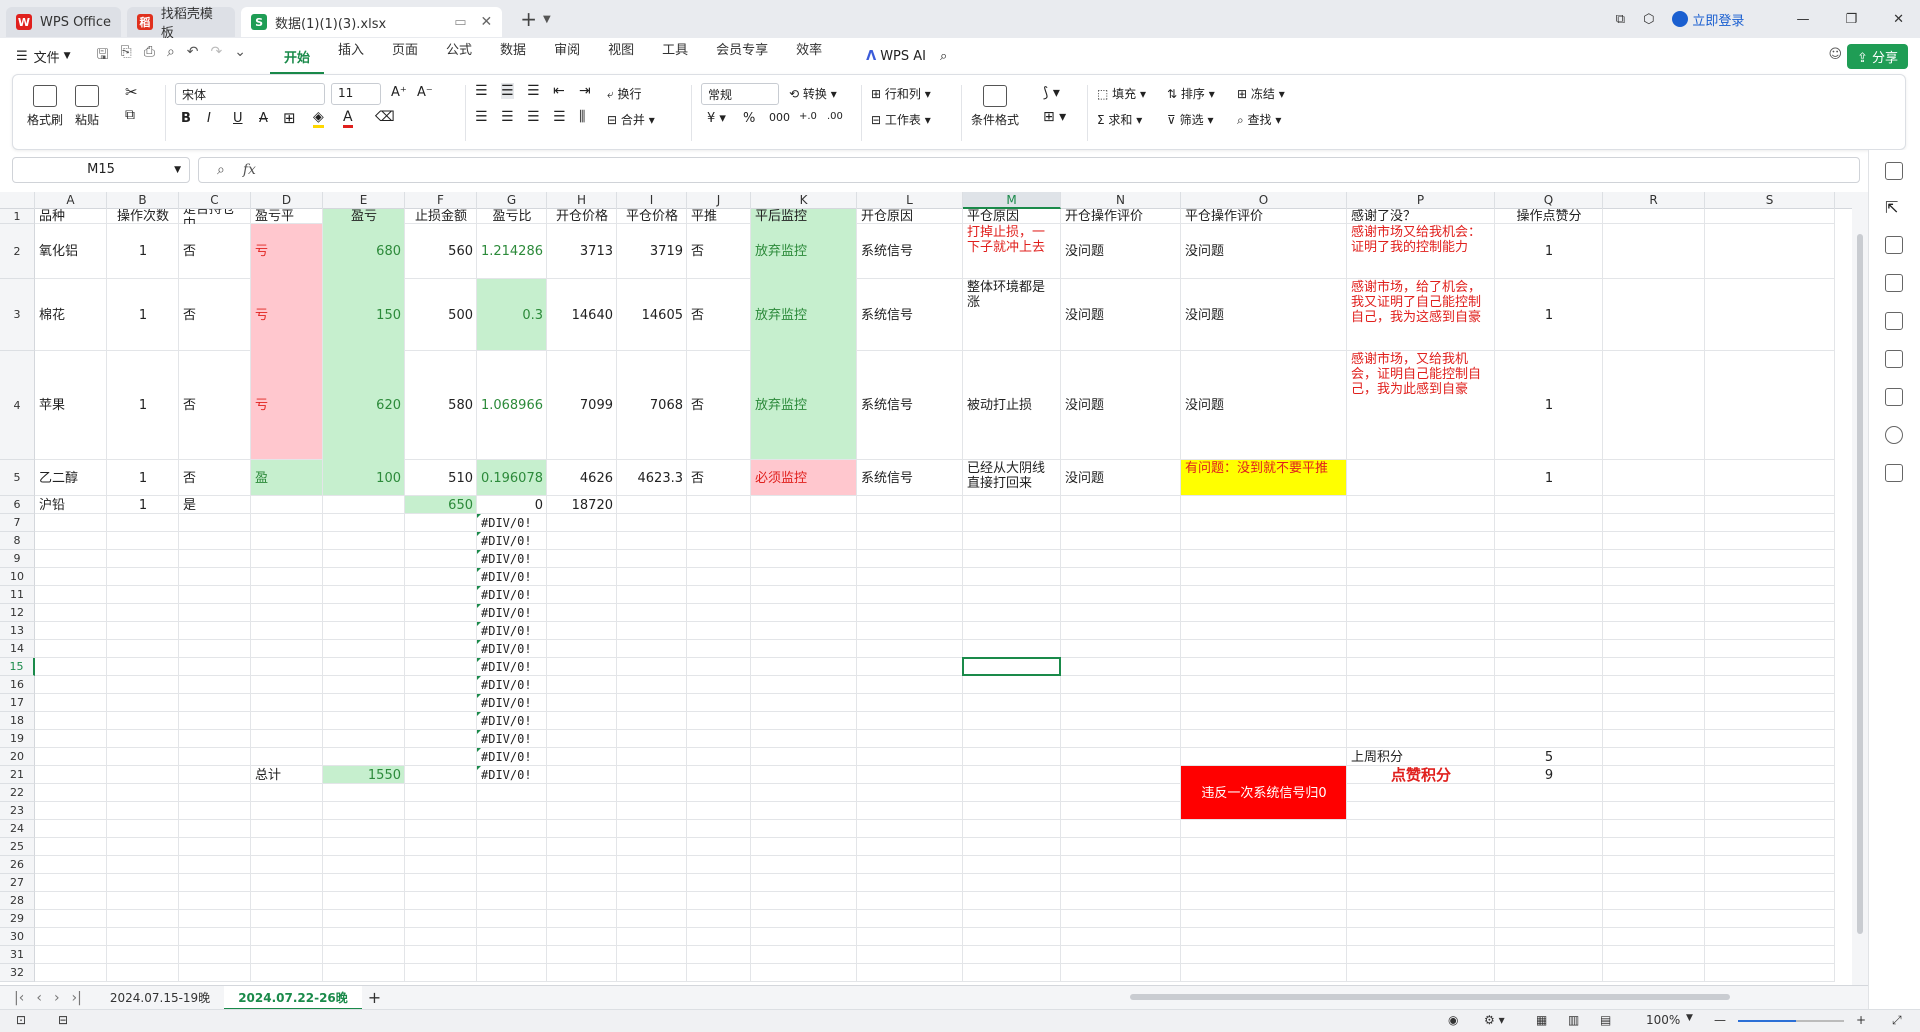 This screenshot has width=1920, height=1032. I want to click on decimal-decrease-icon: .00, so click(835, 116).